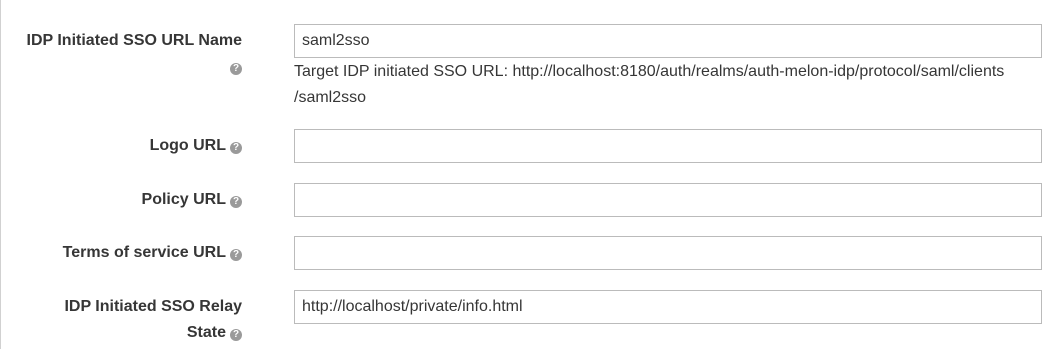  I want to click on idp-sso-url-helptext-line2: /saml2sso, so click(330, 97).